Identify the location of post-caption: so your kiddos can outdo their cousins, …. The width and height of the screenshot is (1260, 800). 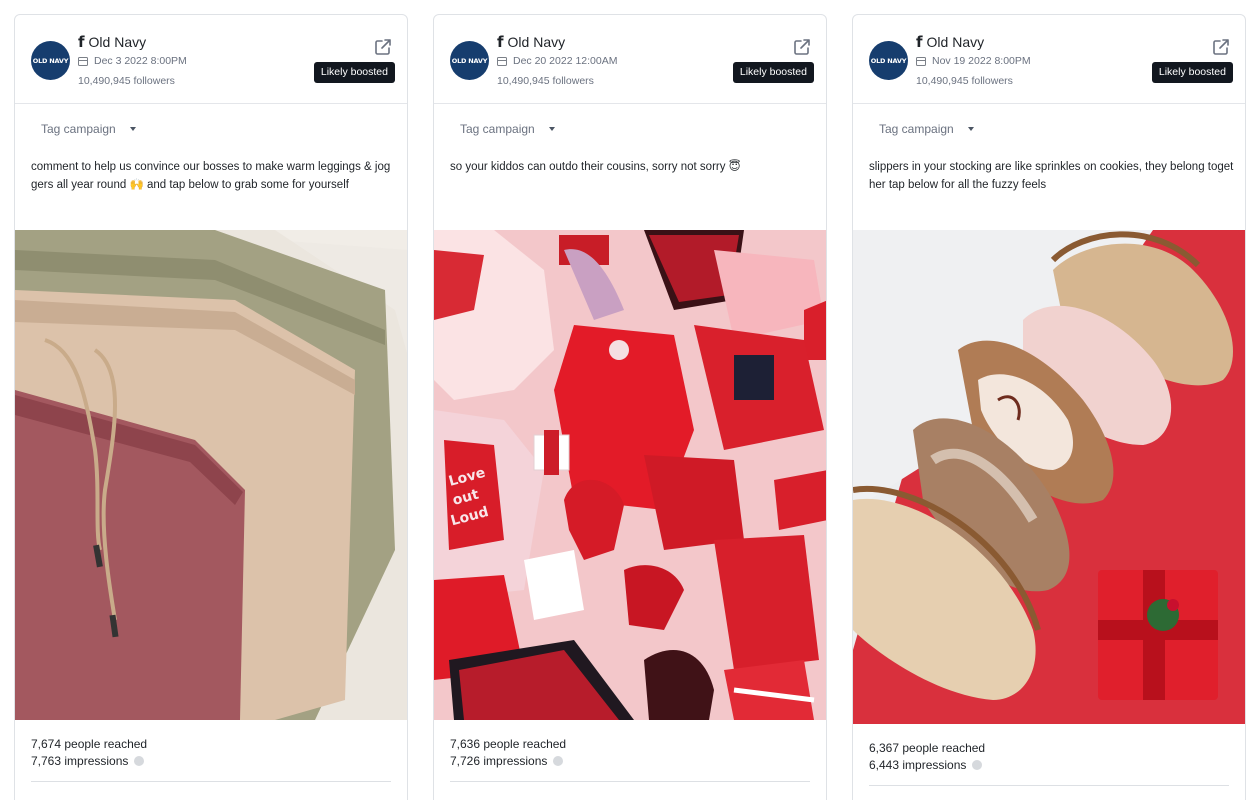
(595, 167).